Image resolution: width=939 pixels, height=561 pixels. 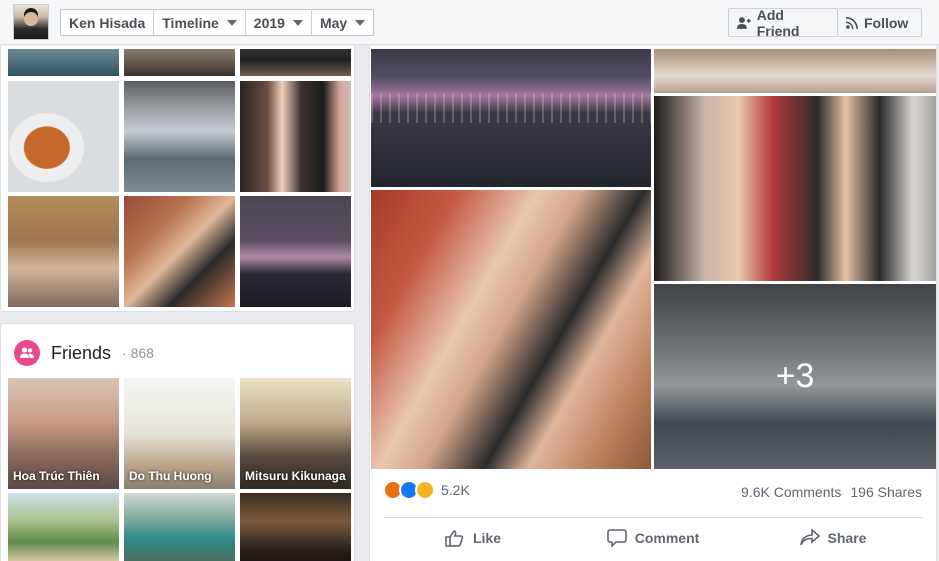 What do you see at coordinates (190, 22) in the screenshot?
I see `timeline-label: Timeline` at bounding box center [190, 22].